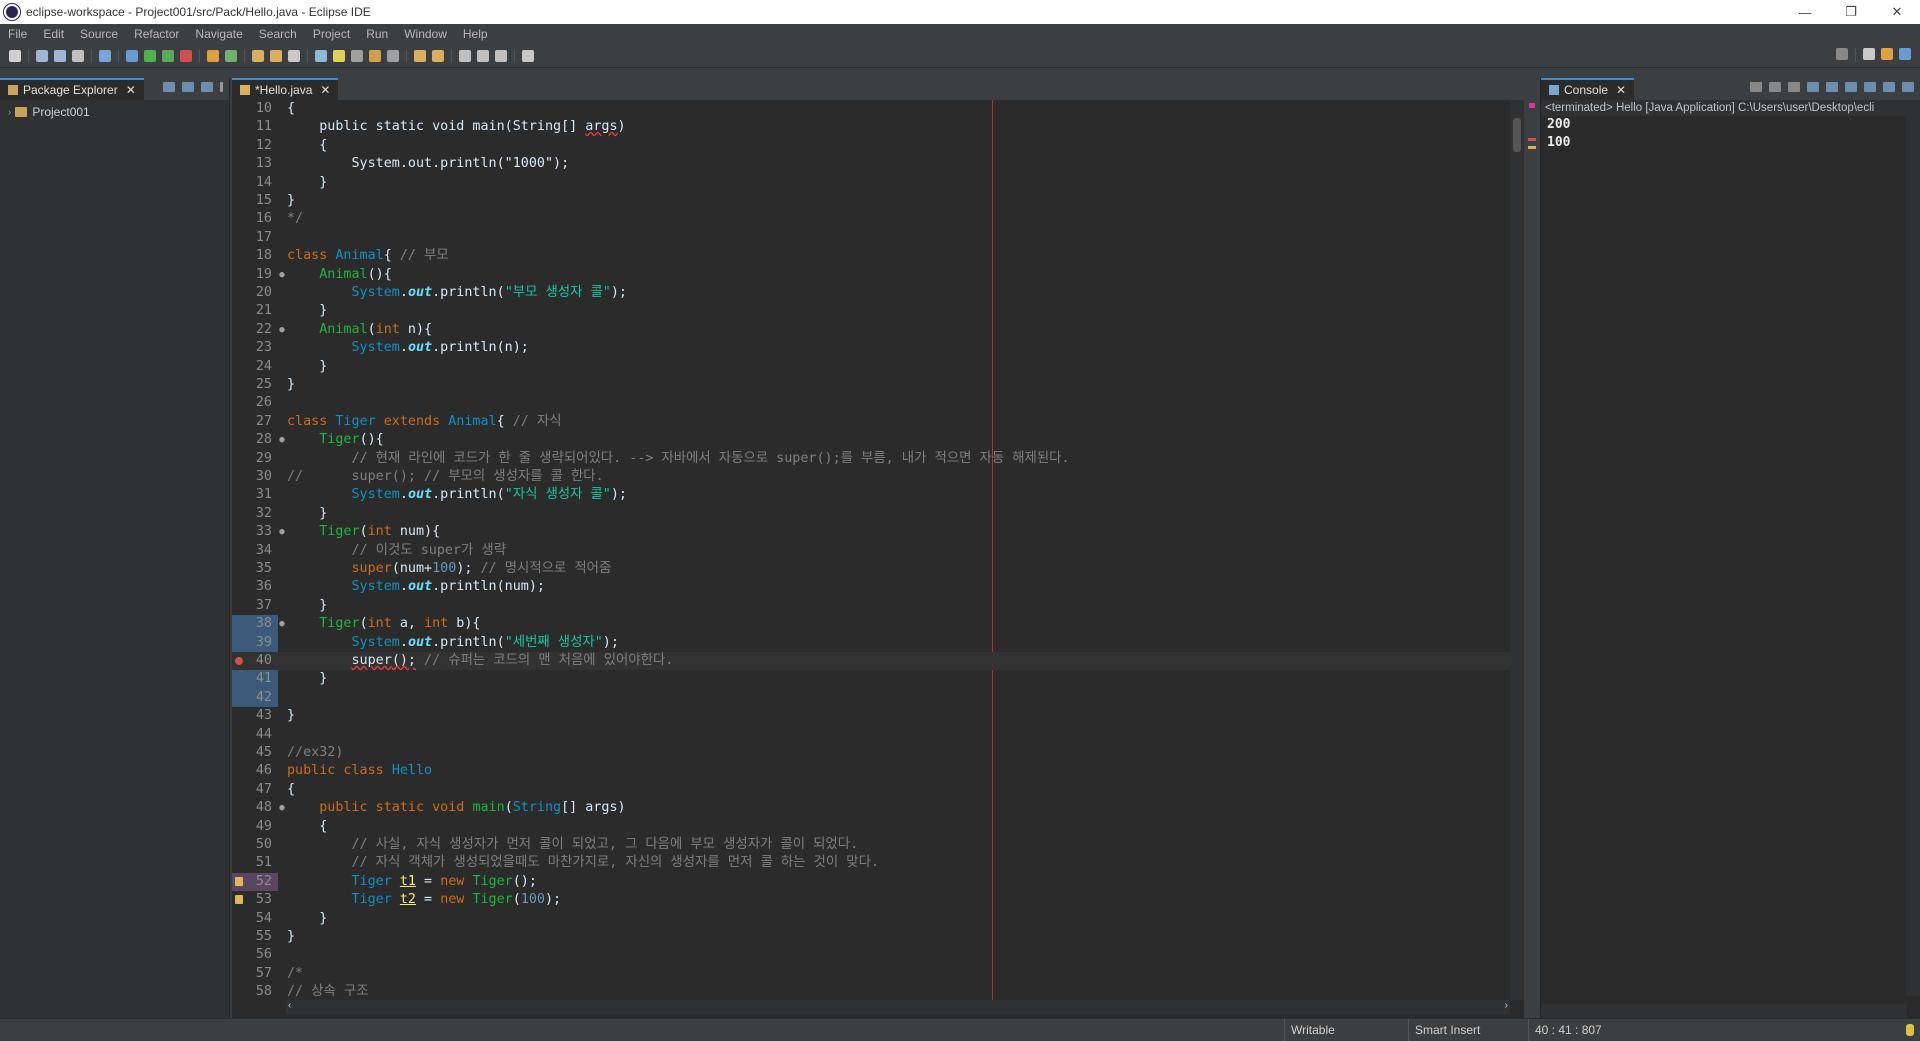 This screenshot has width=1920, height=1041. What do you see at coordinates (871, 974) in the screenshot?
I see `code-line: 57 /*` at bounding box center [871, 974].